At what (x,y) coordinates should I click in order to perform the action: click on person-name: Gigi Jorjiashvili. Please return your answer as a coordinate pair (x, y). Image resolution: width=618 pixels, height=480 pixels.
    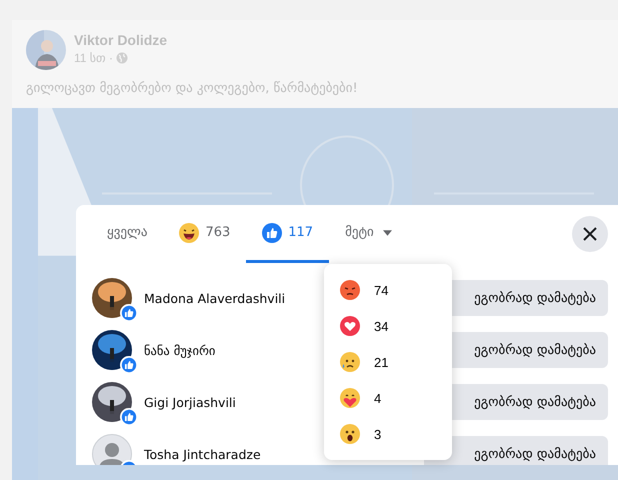
    Looking at the image, I should click on (190, 402).